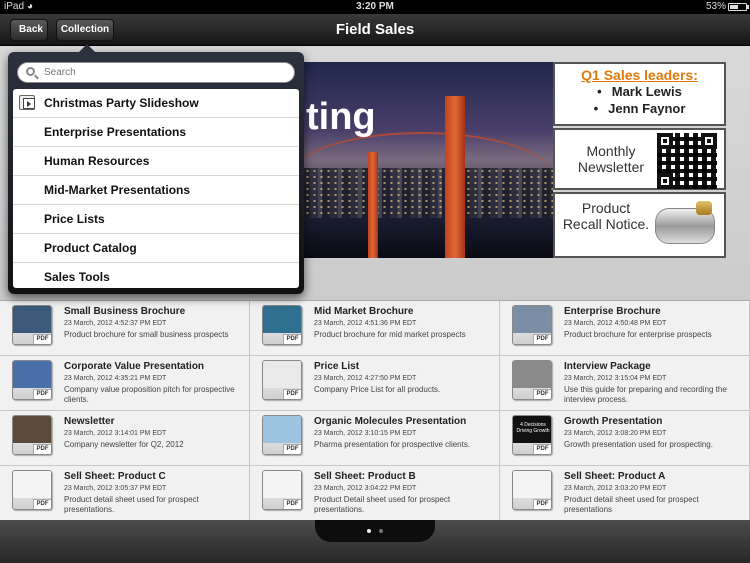 The width and height of the screenshot is (750, 563). I want to click on collection-item: Enterprise Presentations, so click(156, 132).